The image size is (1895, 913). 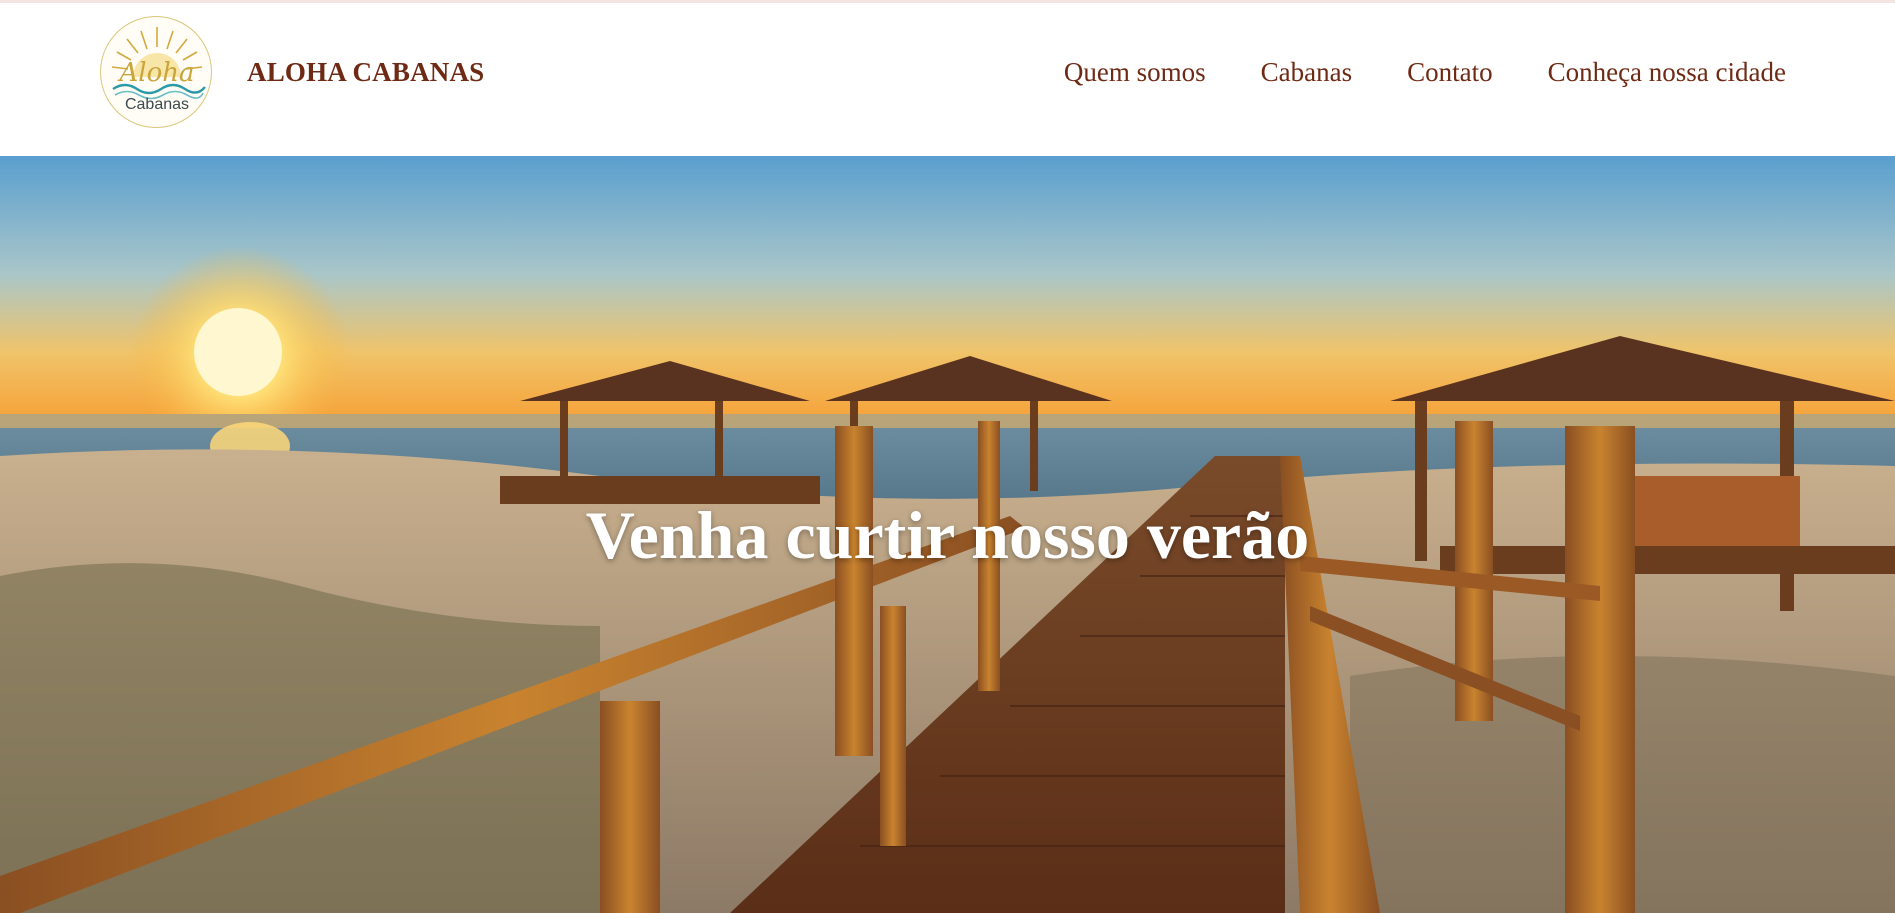 I want to click on site-logo: Aloha Cabanas, so click(x=156, y=72).